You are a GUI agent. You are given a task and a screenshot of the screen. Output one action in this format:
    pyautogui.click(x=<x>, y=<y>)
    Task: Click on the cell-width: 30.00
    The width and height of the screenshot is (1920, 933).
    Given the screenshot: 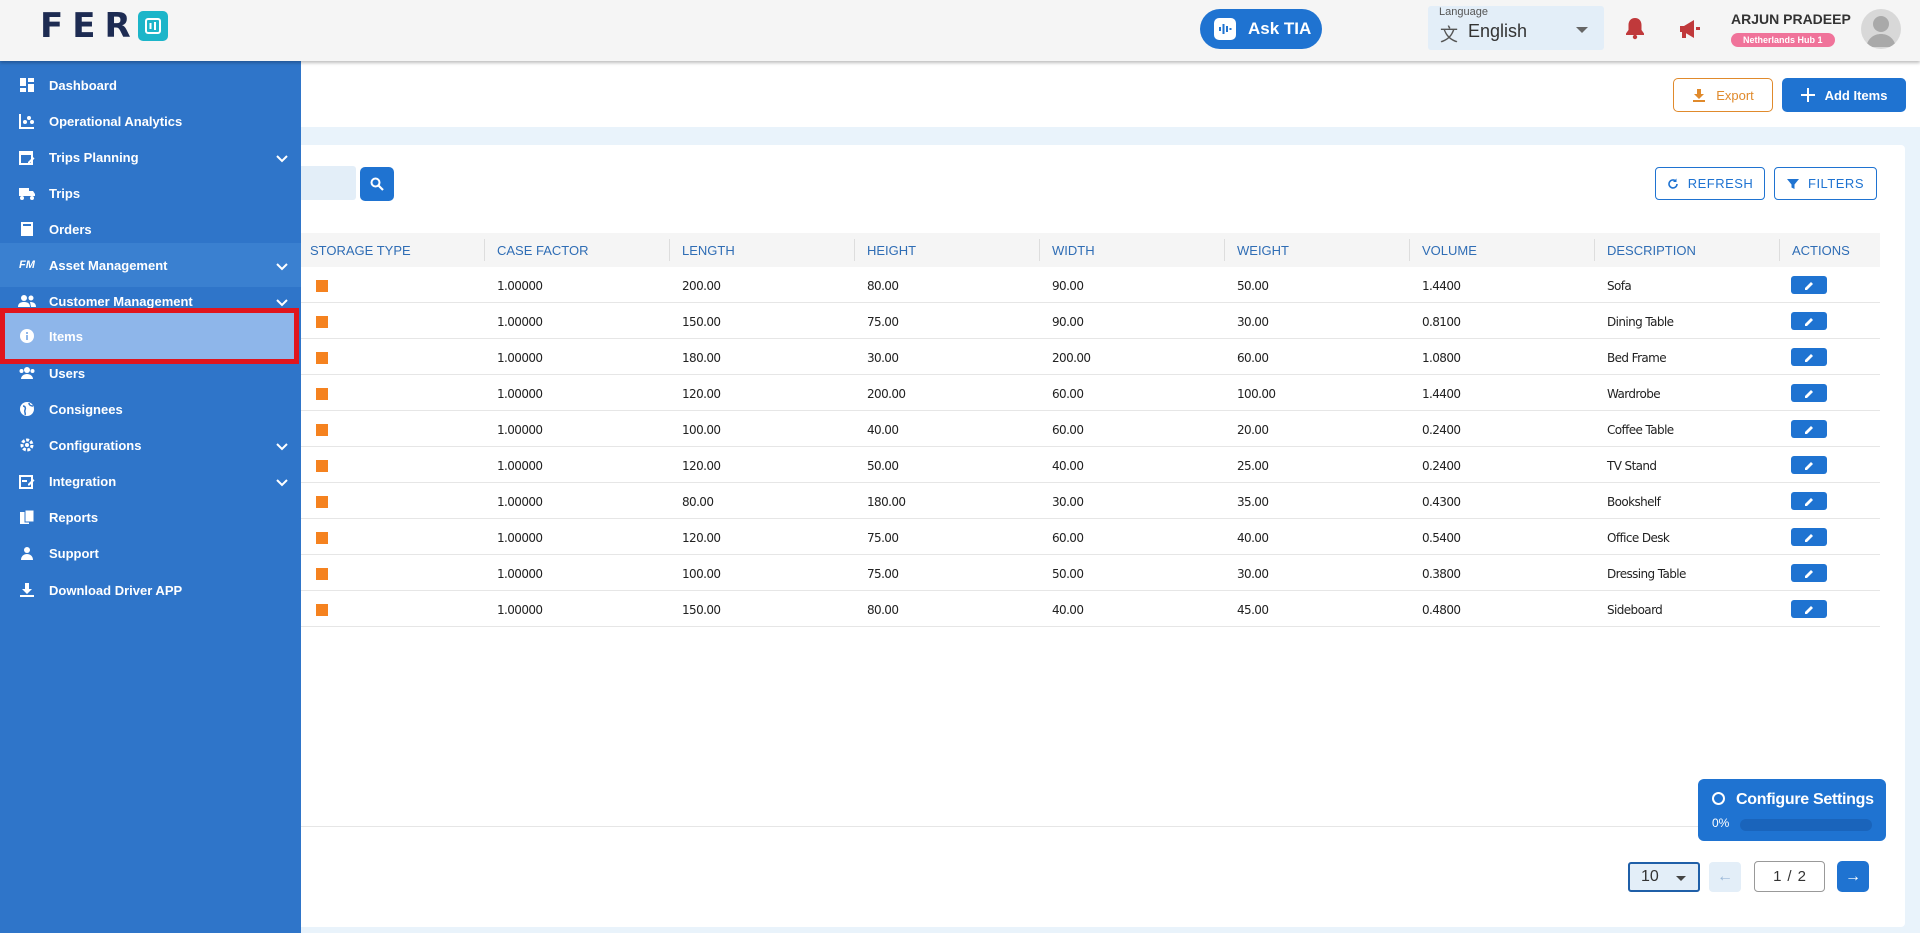 What is the action you would take?
    pyautogui.click(x=1068, y=502)
    